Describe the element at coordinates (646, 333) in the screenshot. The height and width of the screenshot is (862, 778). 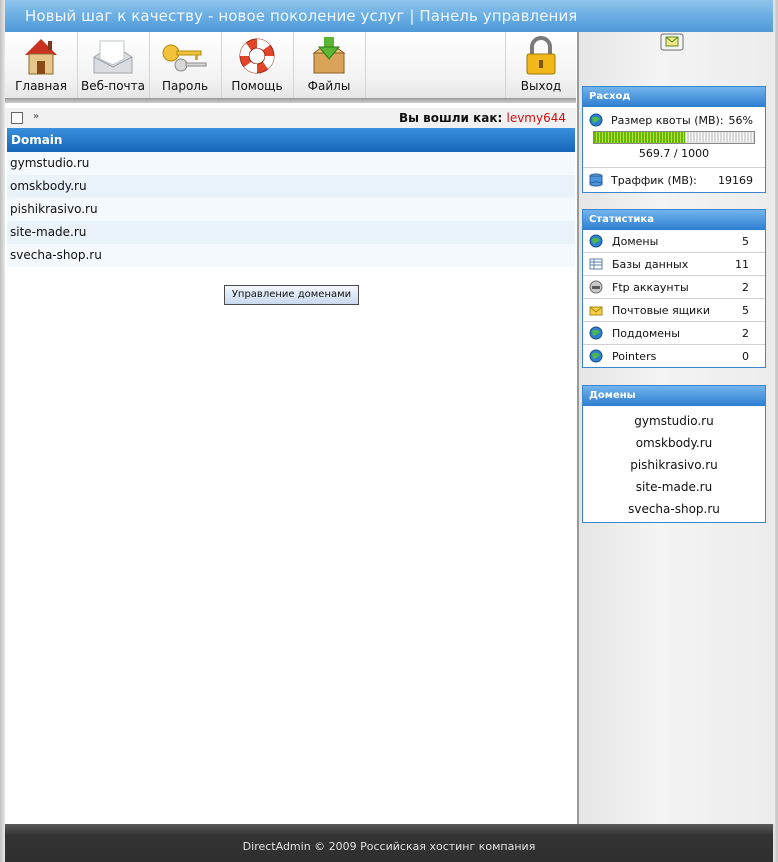
I see `stat-label: Поддомены` at that location.